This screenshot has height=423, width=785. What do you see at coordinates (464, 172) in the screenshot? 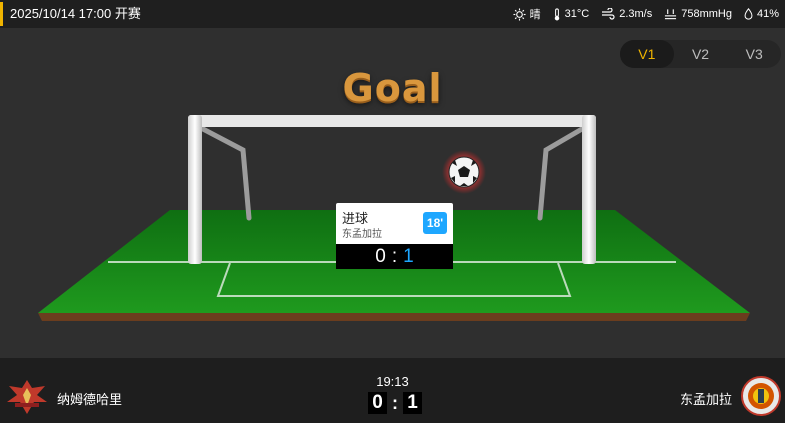
I see `football-icon` at bounding box center [464, 172].